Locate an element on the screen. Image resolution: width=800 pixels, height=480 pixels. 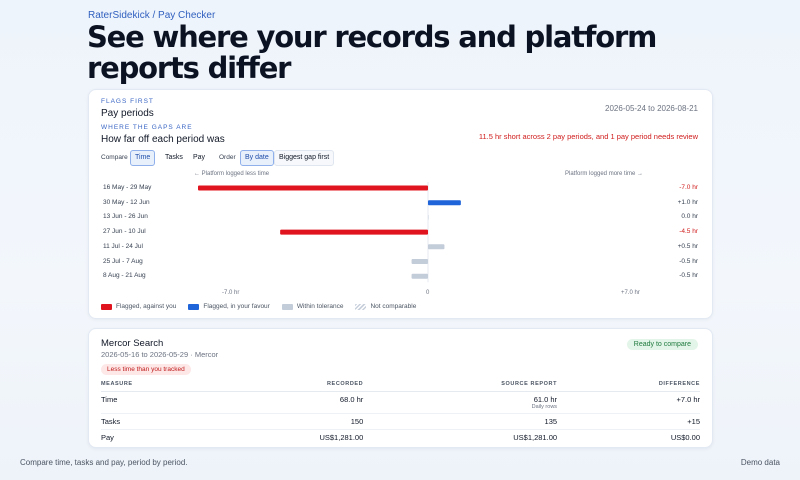
cell-difference: US$0.00 is located at coordinates (685, 437).